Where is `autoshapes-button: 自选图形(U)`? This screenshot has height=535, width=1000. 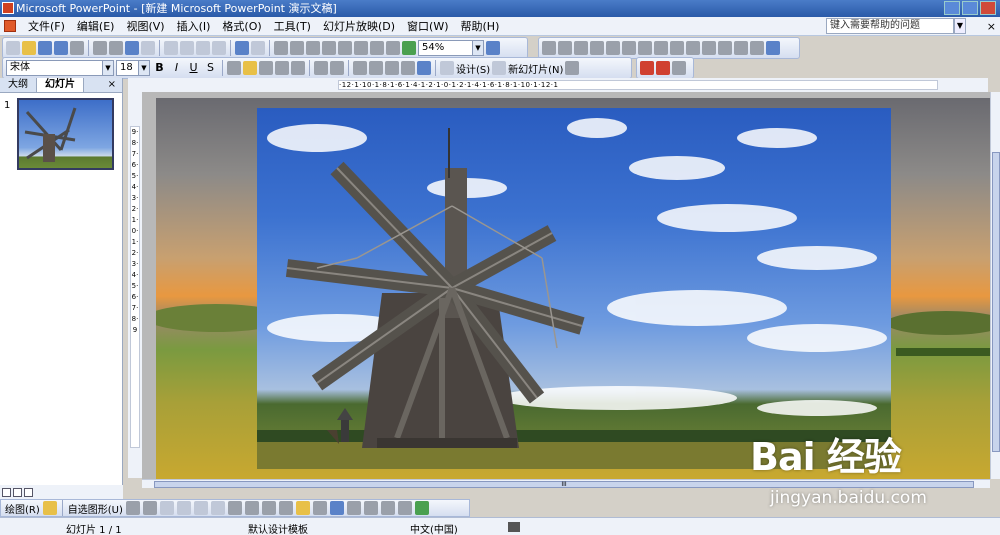
autoshapes-button: 自选图形(U) is located at coordinates (95, 508).